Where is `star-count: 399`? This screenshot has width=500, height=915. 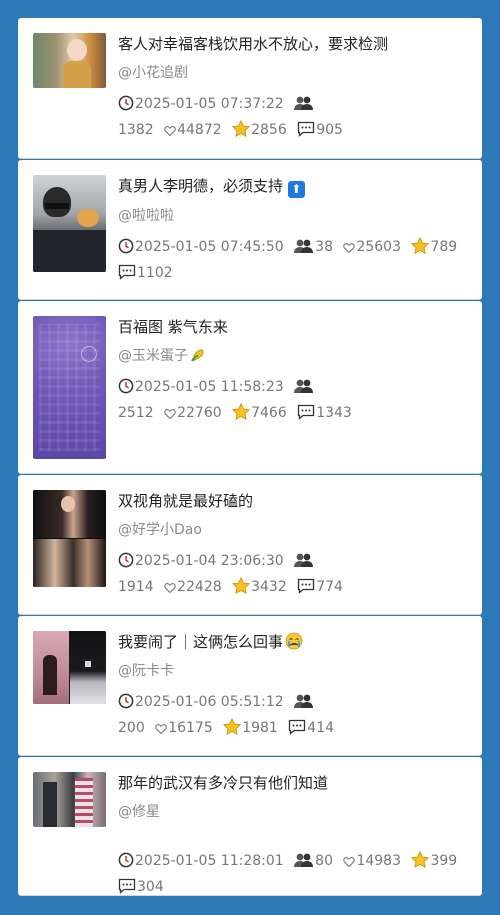
star-count: 399 is located at coordinates (444, 861).